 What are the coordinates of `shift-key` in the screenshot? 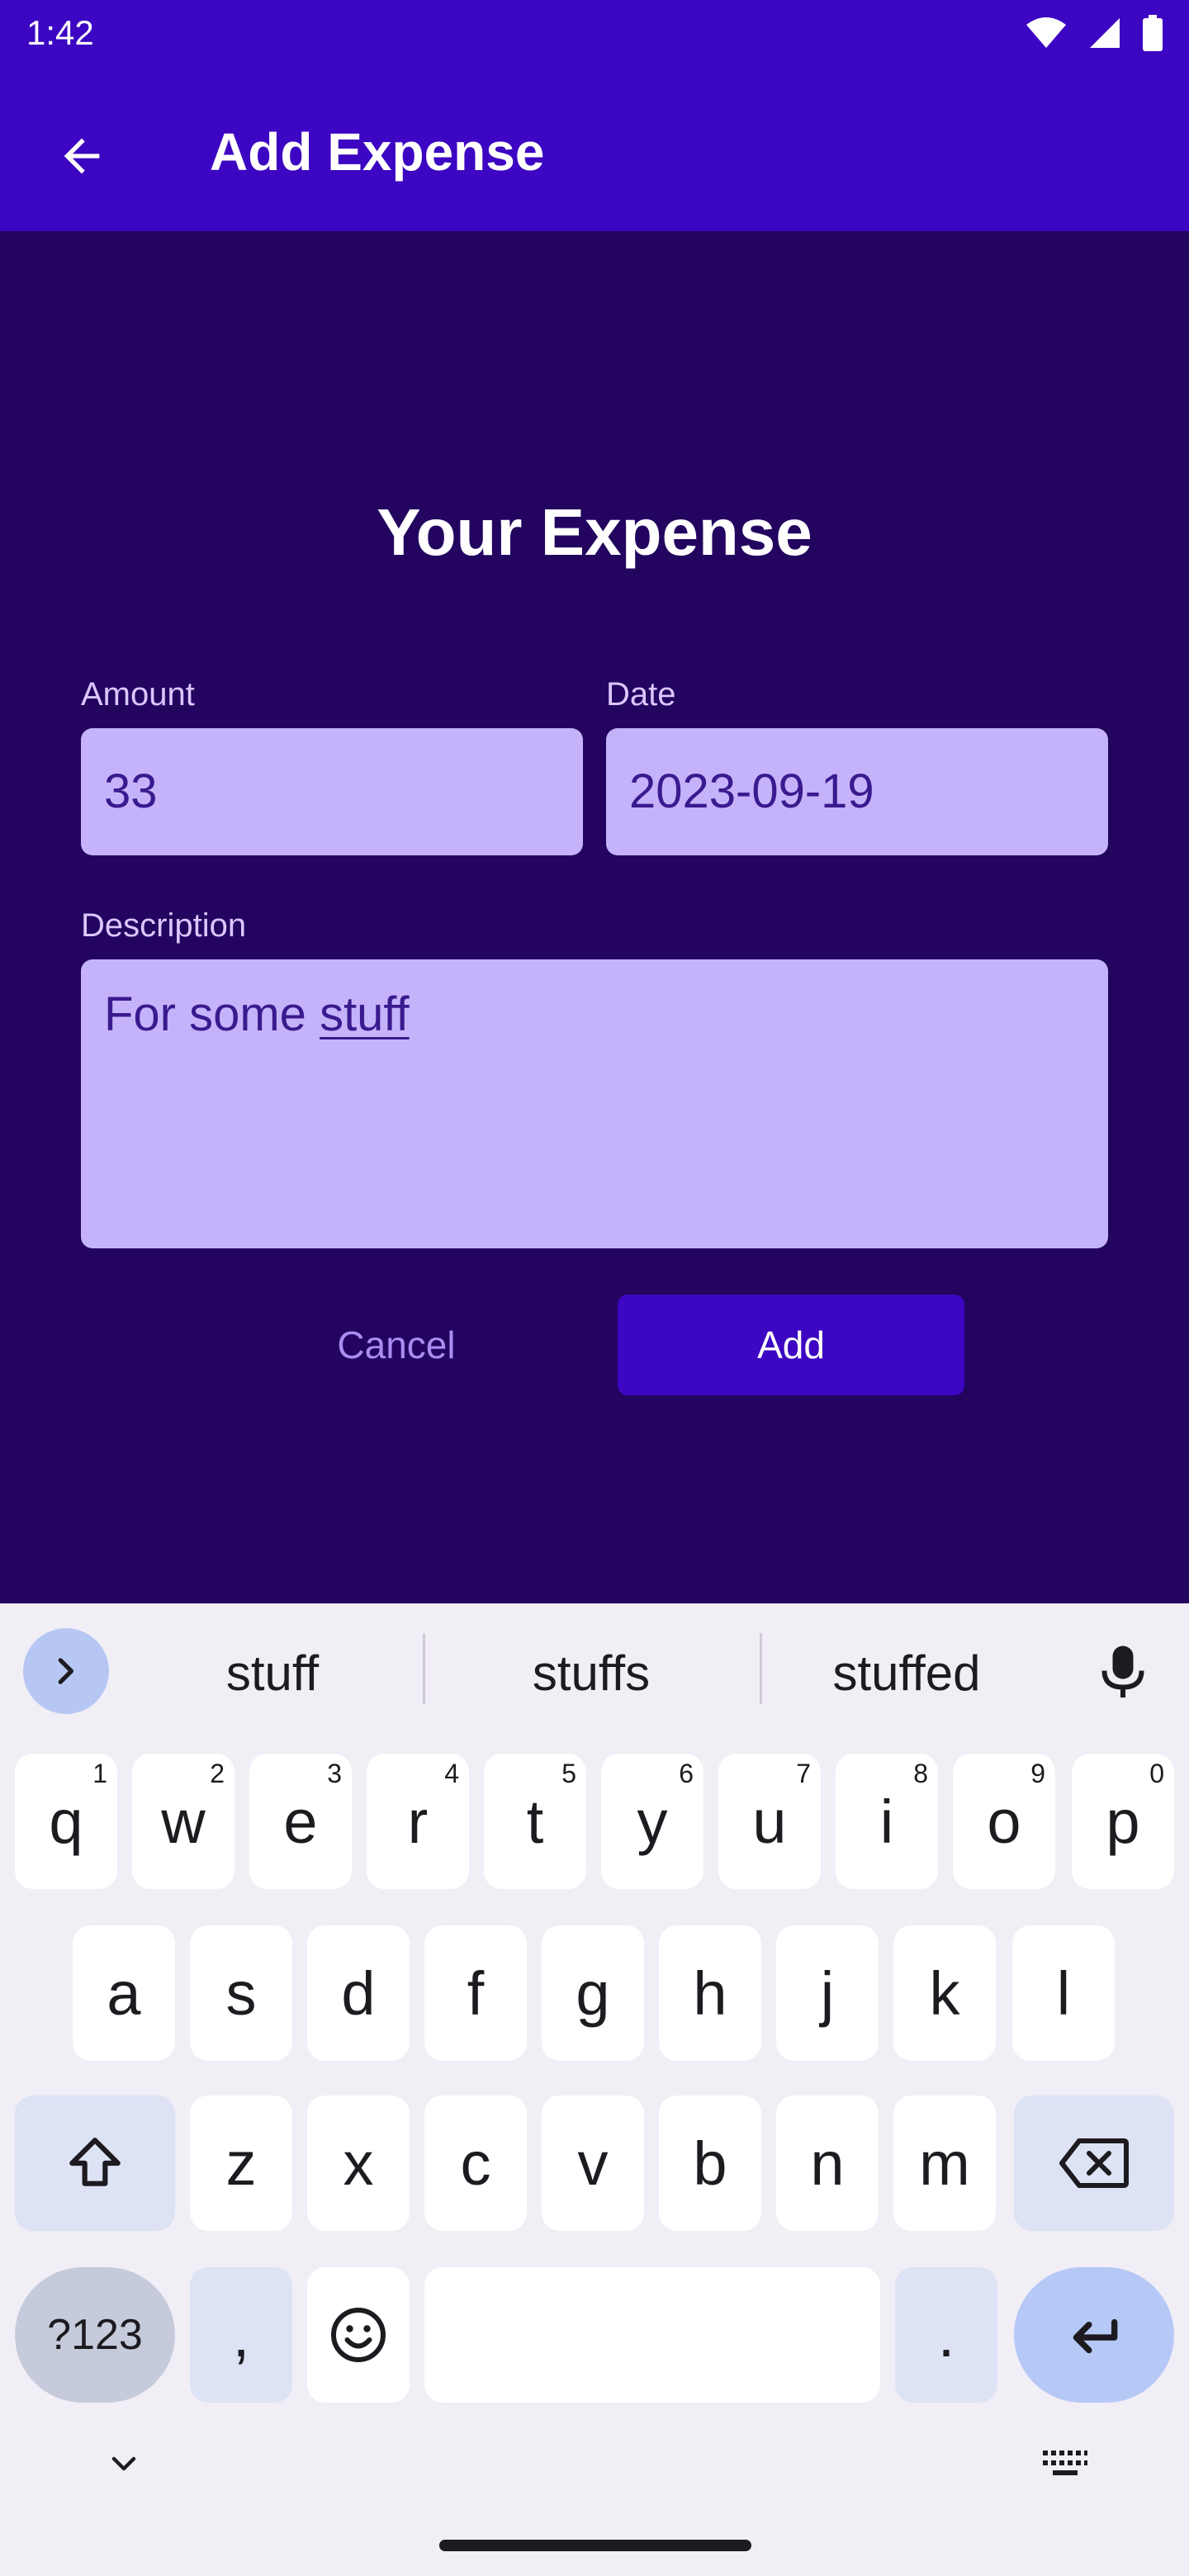 It's located at (95, 2163).